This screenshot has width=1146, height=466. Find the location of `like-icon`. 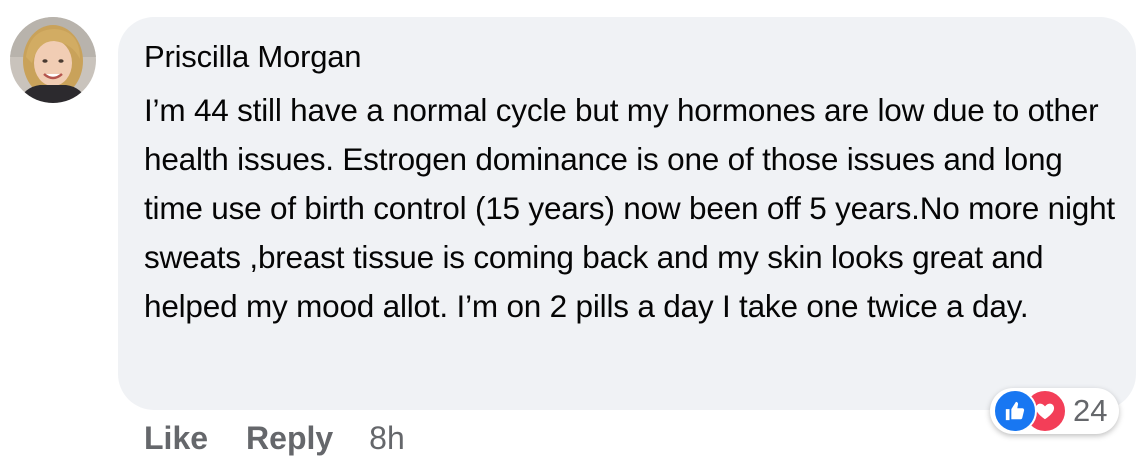

like-icon is located at coordinates (1015, 411).